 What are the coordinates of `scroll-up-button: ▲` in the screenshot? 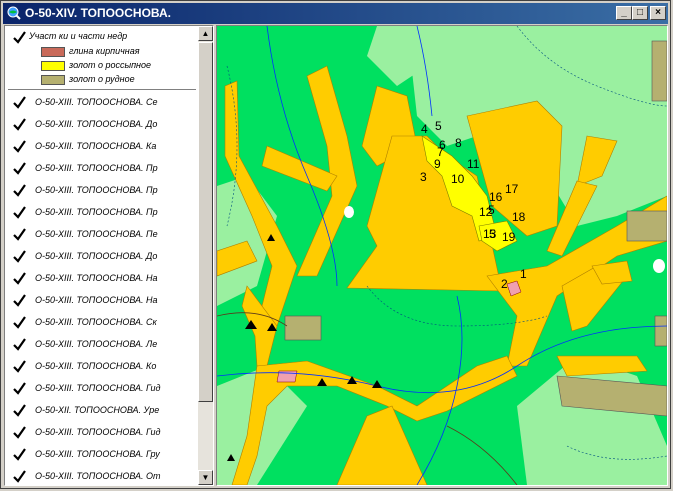 It's located at (205, 33).